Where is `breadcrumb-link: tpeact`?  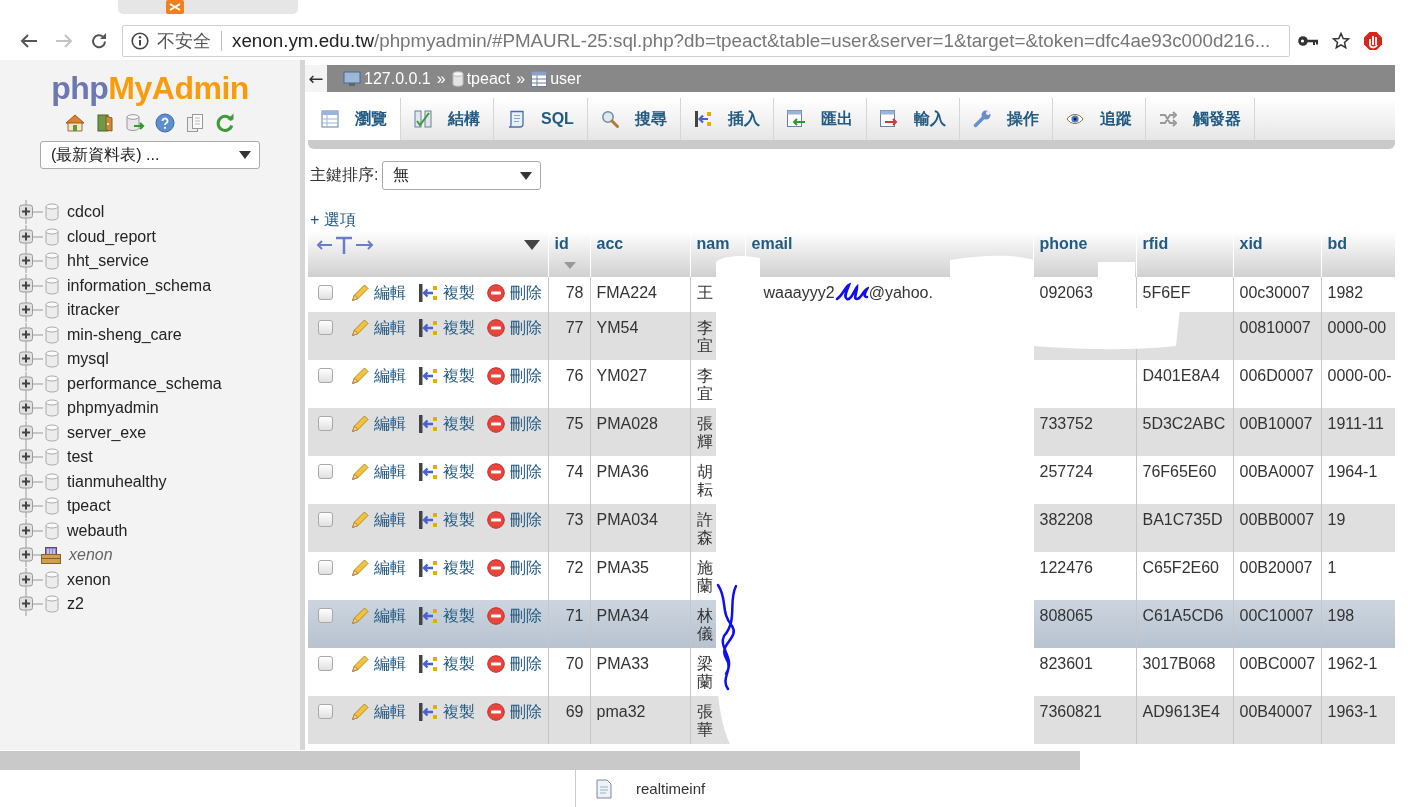
breadcrumb-link: tpeact is located at coordinates (481, 78).